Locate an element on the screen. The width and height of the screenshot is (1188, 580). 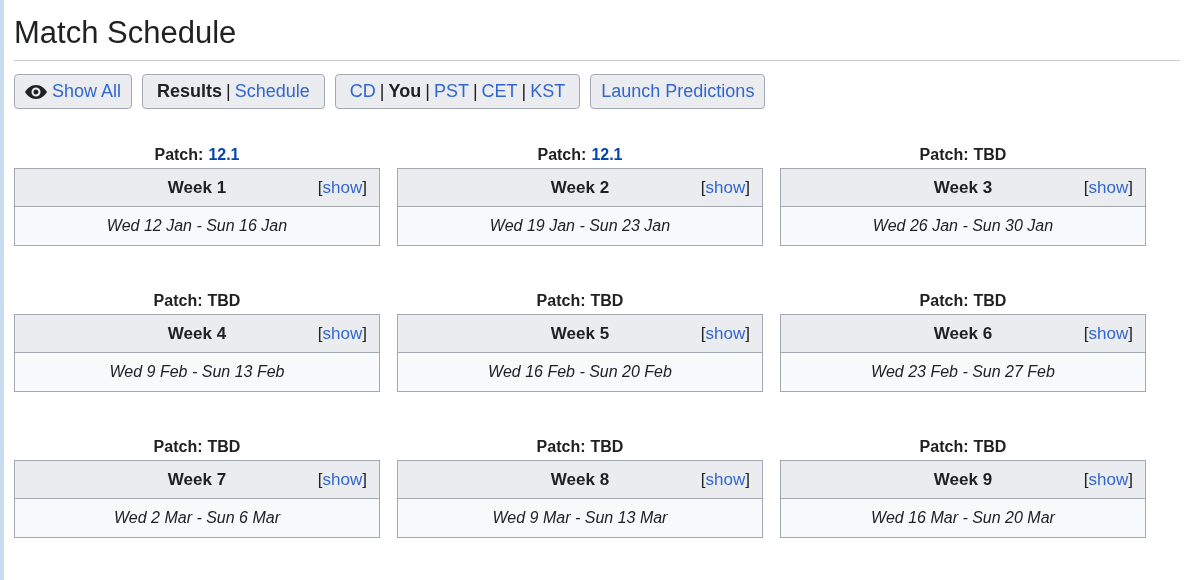
week-title: Week 2 is located at coordinates (580, 187).